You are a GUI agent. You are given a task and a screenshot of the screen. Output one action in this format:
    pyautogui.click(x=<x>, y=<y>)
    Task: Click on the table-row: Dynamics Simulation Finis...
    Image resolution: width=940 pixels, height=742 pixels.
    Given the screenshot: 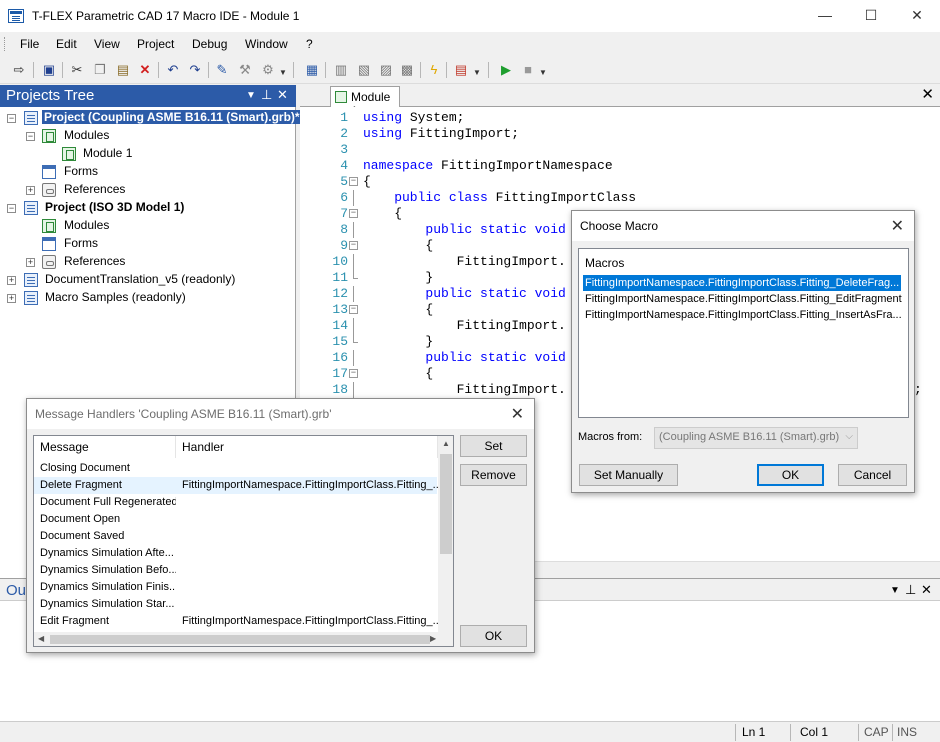 What is the action you would take?
    pyautogui.click(x=235, y=587)
    